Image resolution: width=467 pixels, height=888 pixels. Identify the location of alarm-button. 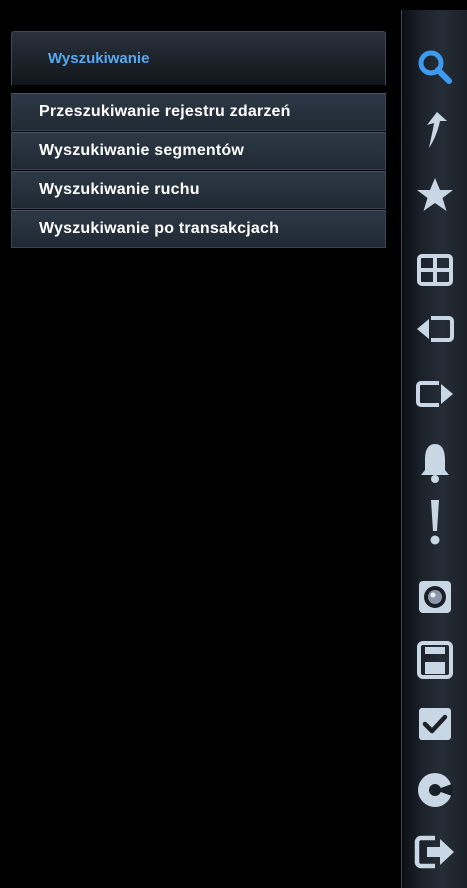
(435, 462).